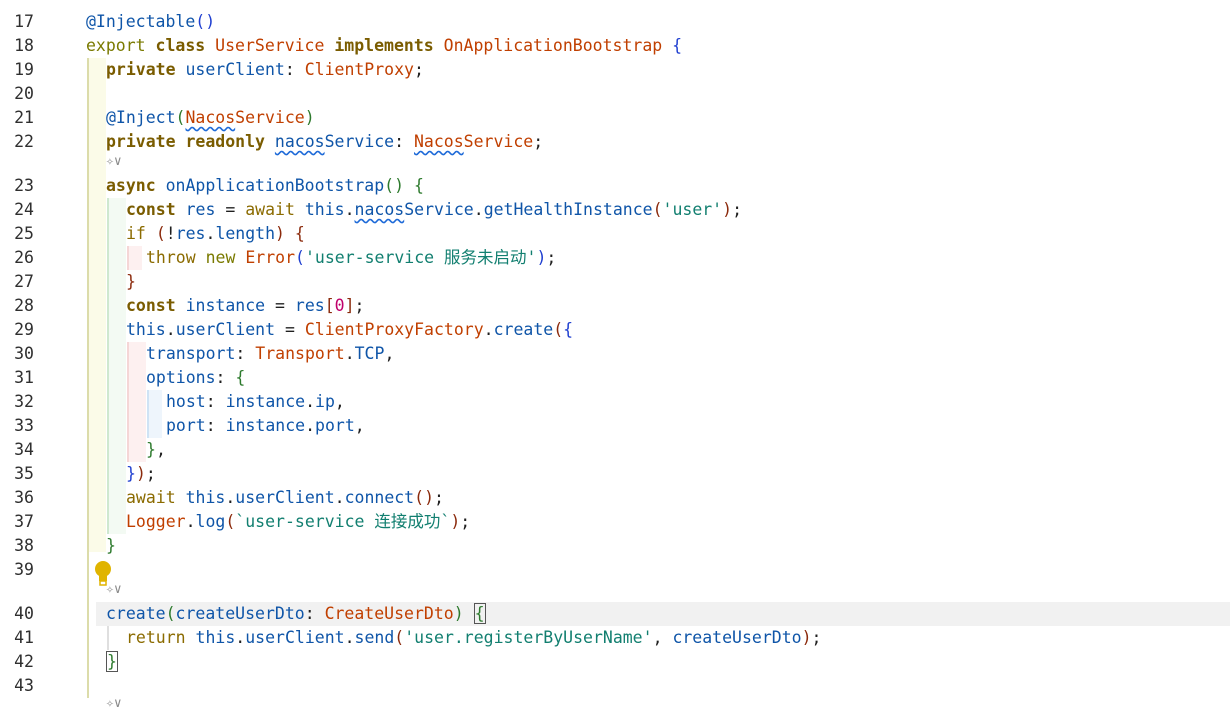  What do you see at coordinates (97, 305) in the screenshot?
I see `indent-shade-class` at bounding box center [97, 305].